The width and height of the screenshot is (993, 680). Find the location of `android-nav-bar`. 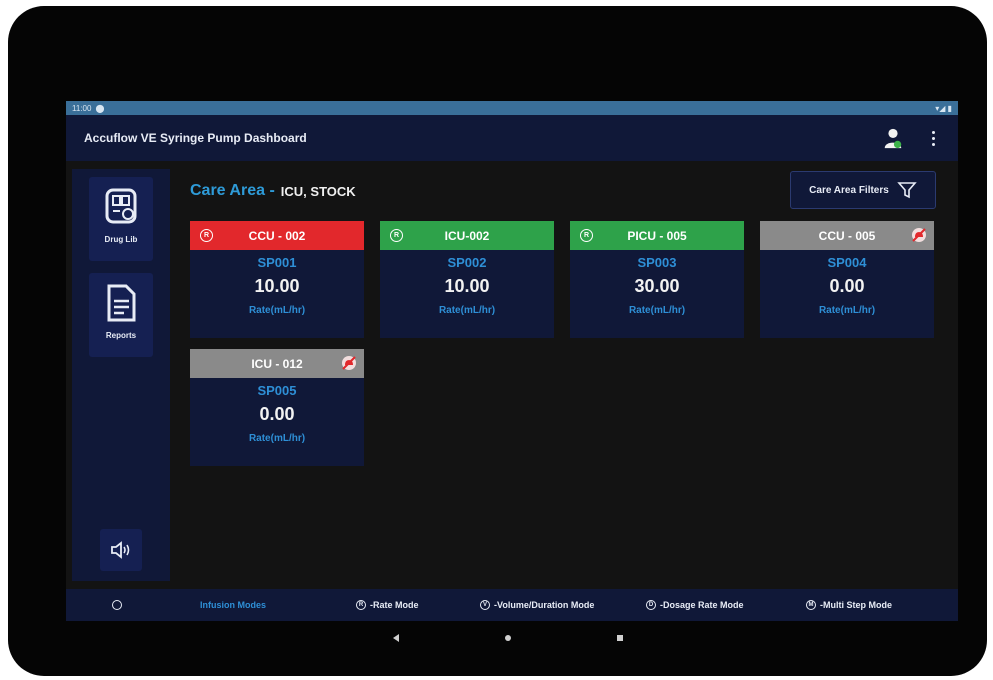

android-nav-bar is located at coordinates (508, 638).